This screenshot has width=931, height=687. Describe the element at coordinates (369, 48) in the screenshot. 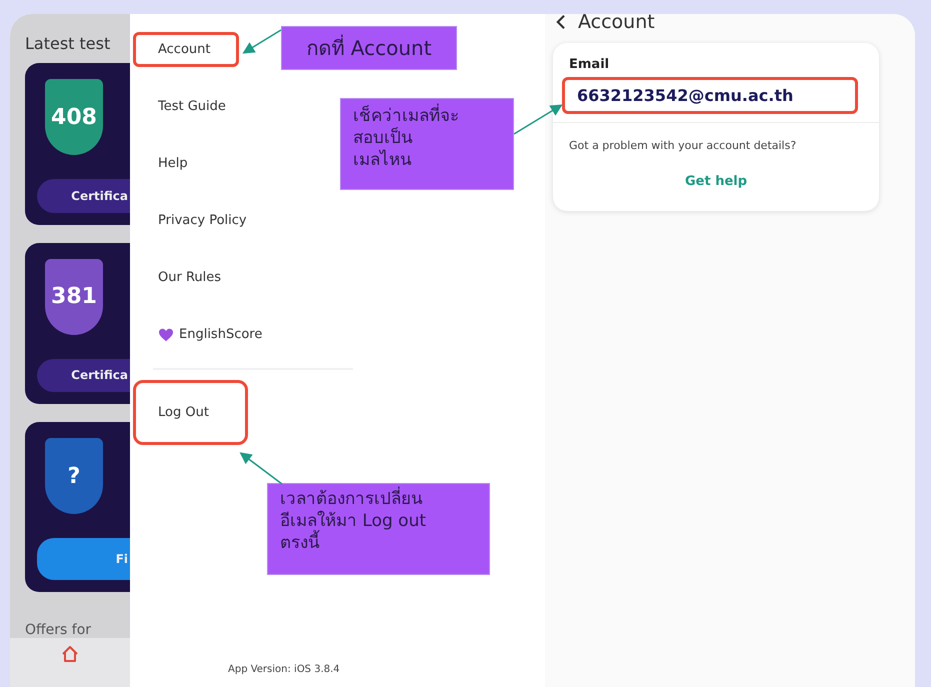

I see `annotation-callout: กดที่ Account` at that location.